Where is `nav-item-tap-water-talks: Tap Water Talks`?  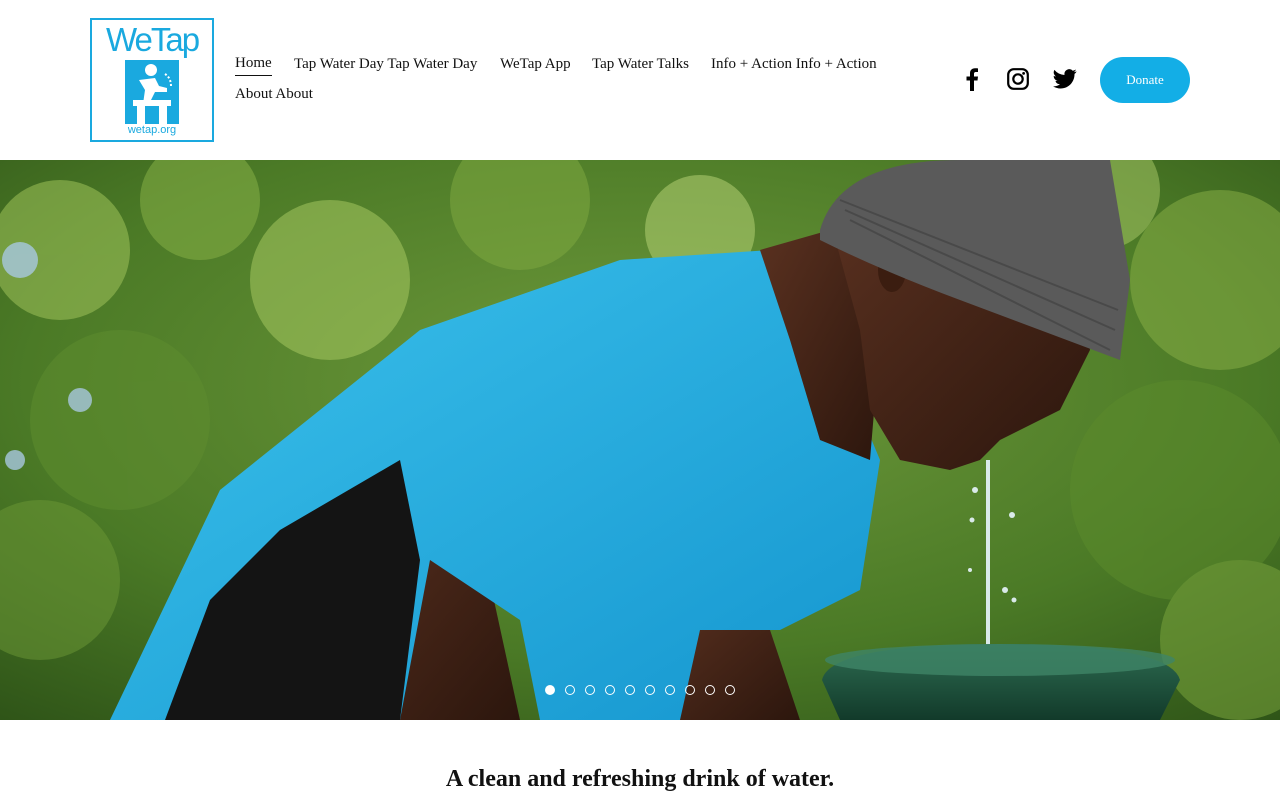
nav-item-tap-water-talks: Tap Water Talks is located at coordinates (640, 64).